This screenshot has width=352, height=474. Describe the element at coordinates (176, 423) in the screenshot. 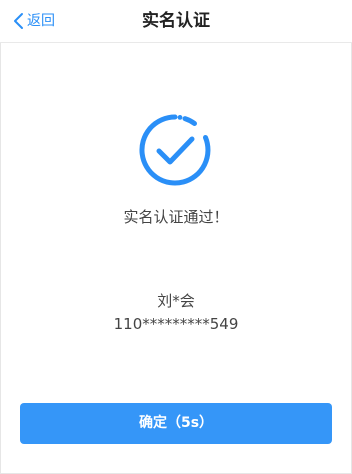

I see `confirm-button: 确定（5s）` at that location.